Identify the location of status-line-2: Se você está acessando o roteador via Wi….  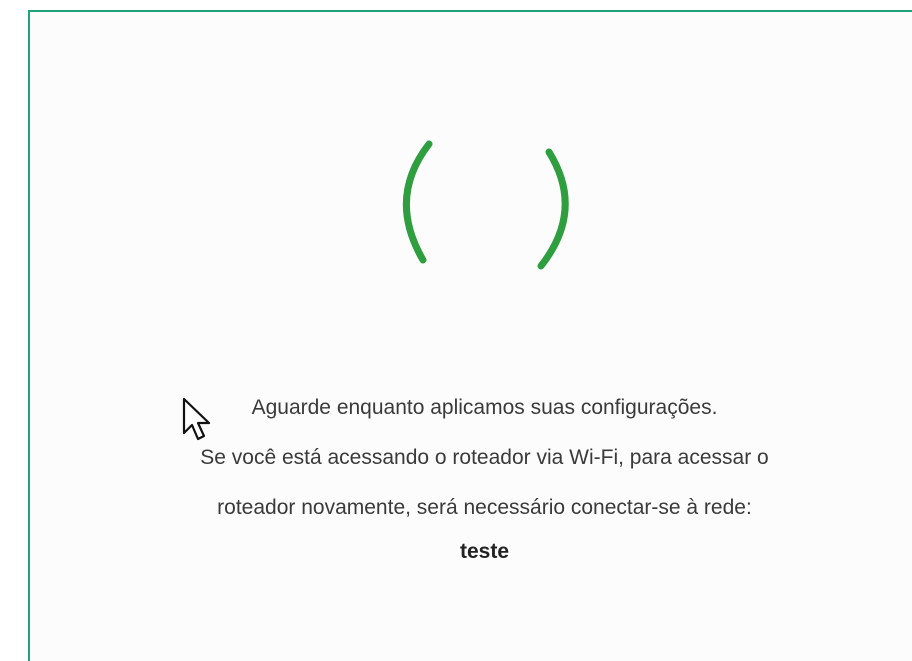
(484, 457).